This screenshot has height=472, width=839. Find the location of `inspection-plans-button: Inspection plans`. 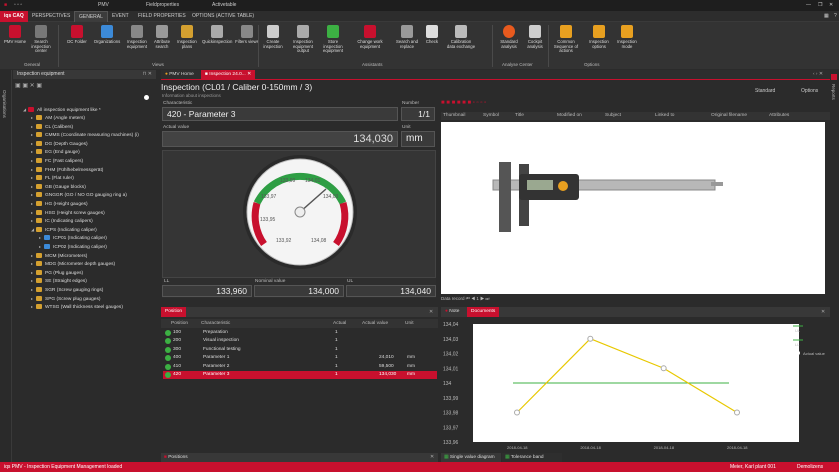

inspection-plans-button: Inspection plans is located at coordinates (187, 37).